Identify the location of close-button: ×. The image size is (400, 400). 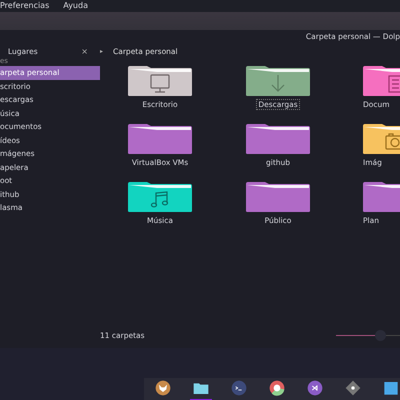
(84, 51).